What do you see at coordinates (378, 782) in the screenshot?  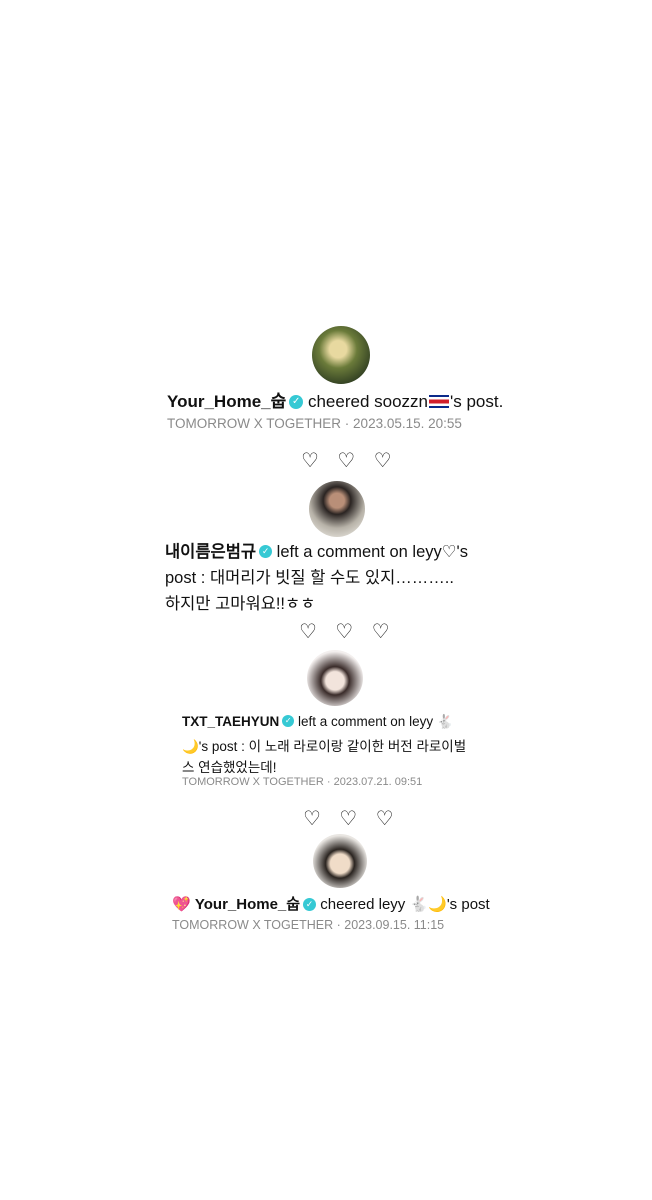 I see `timestamp: 2023.07.21. 09:51` at bounding box center [378, 782].